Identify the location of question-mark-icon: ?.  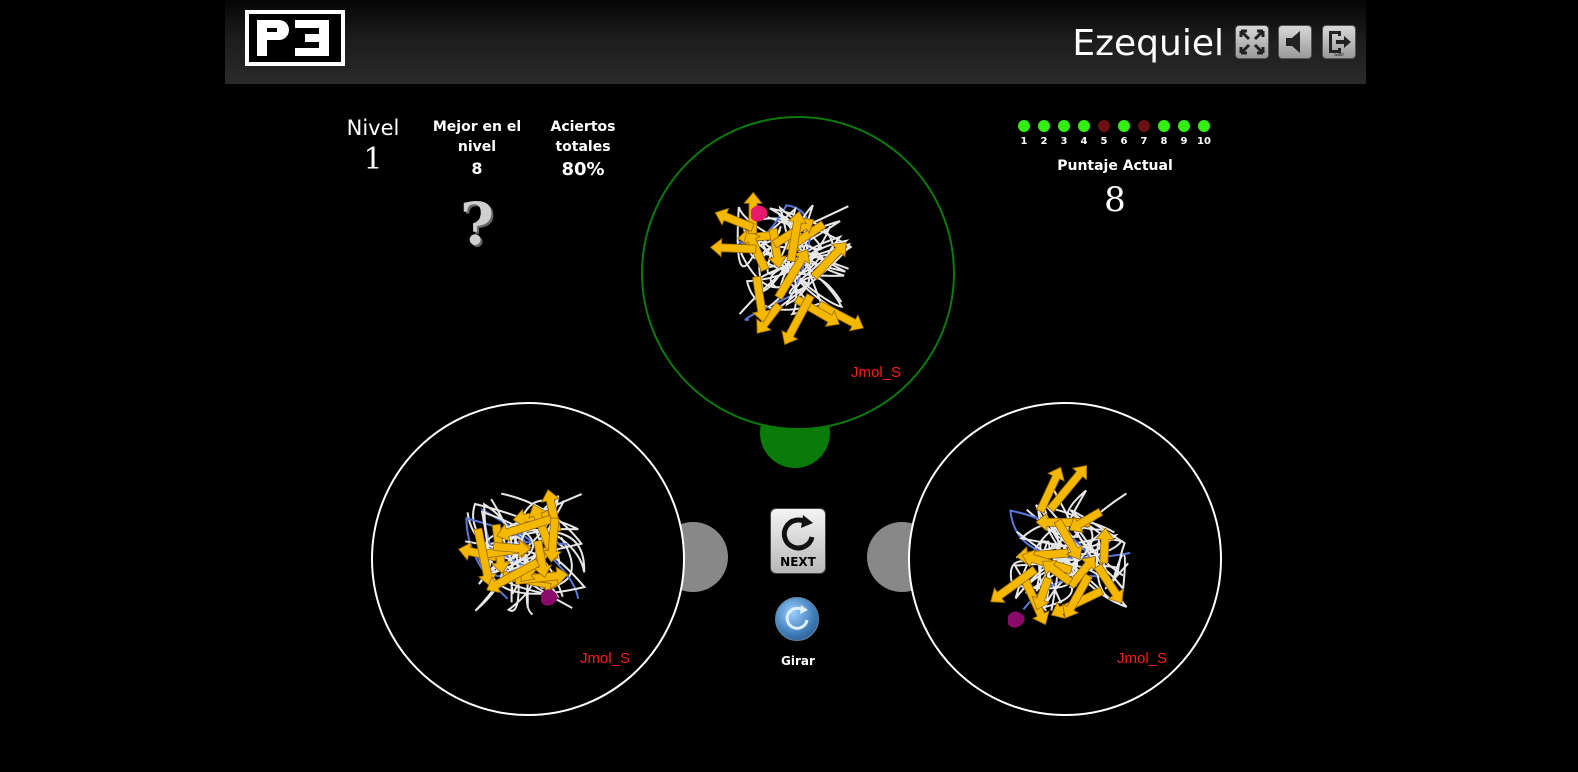
(477, 224).